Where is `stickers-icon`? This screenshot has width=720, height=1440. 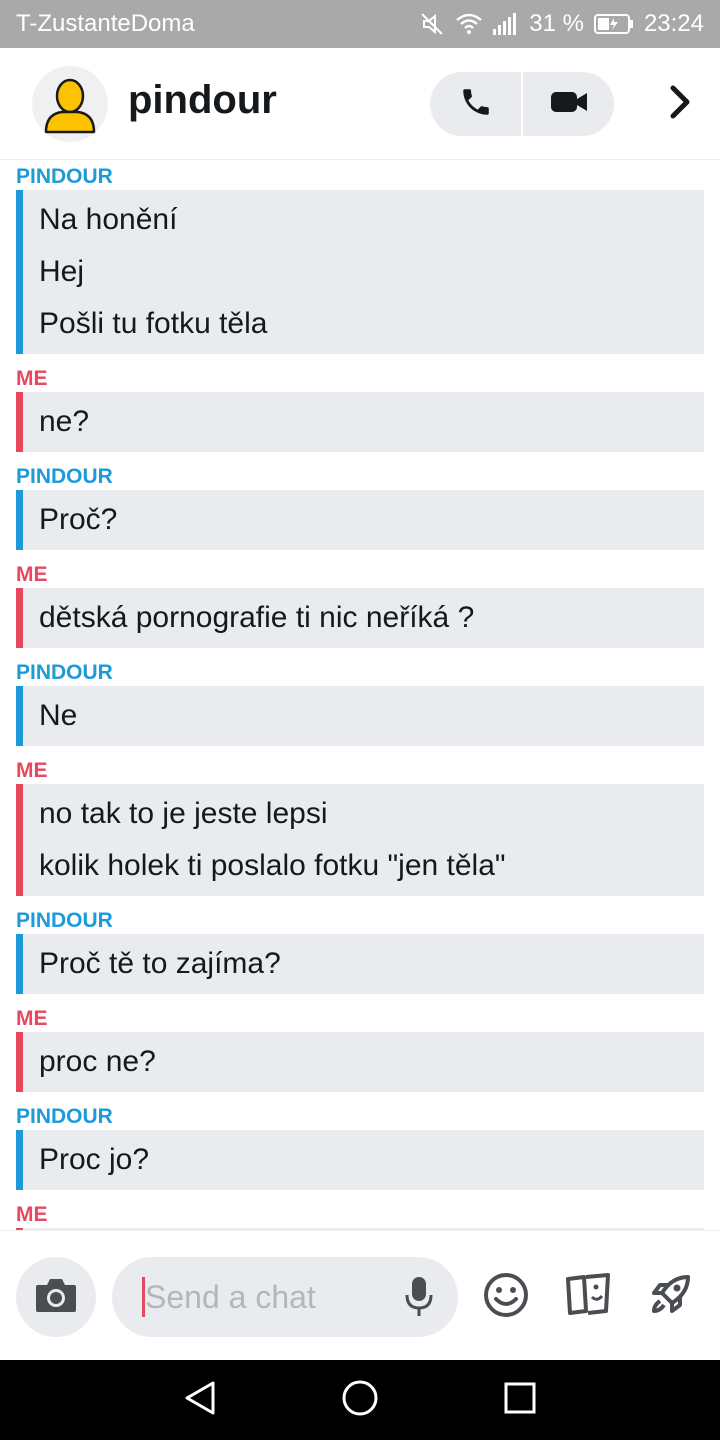
stickers-icon is located at coordinates (588, 1297).